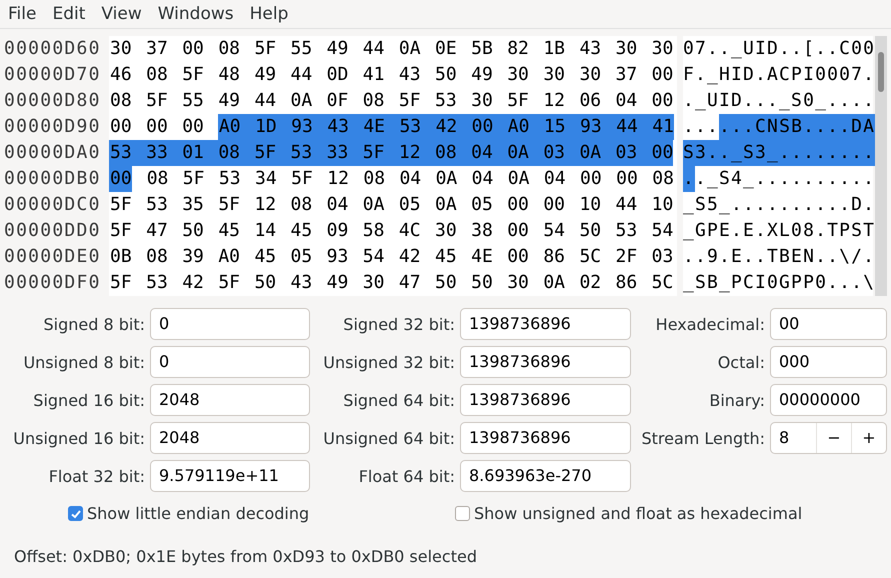 The height and width of the screenshot is (578, 891). Describe the element at coordinates (22, 14) in the screenshot. I see `menu-item: File` at that location.